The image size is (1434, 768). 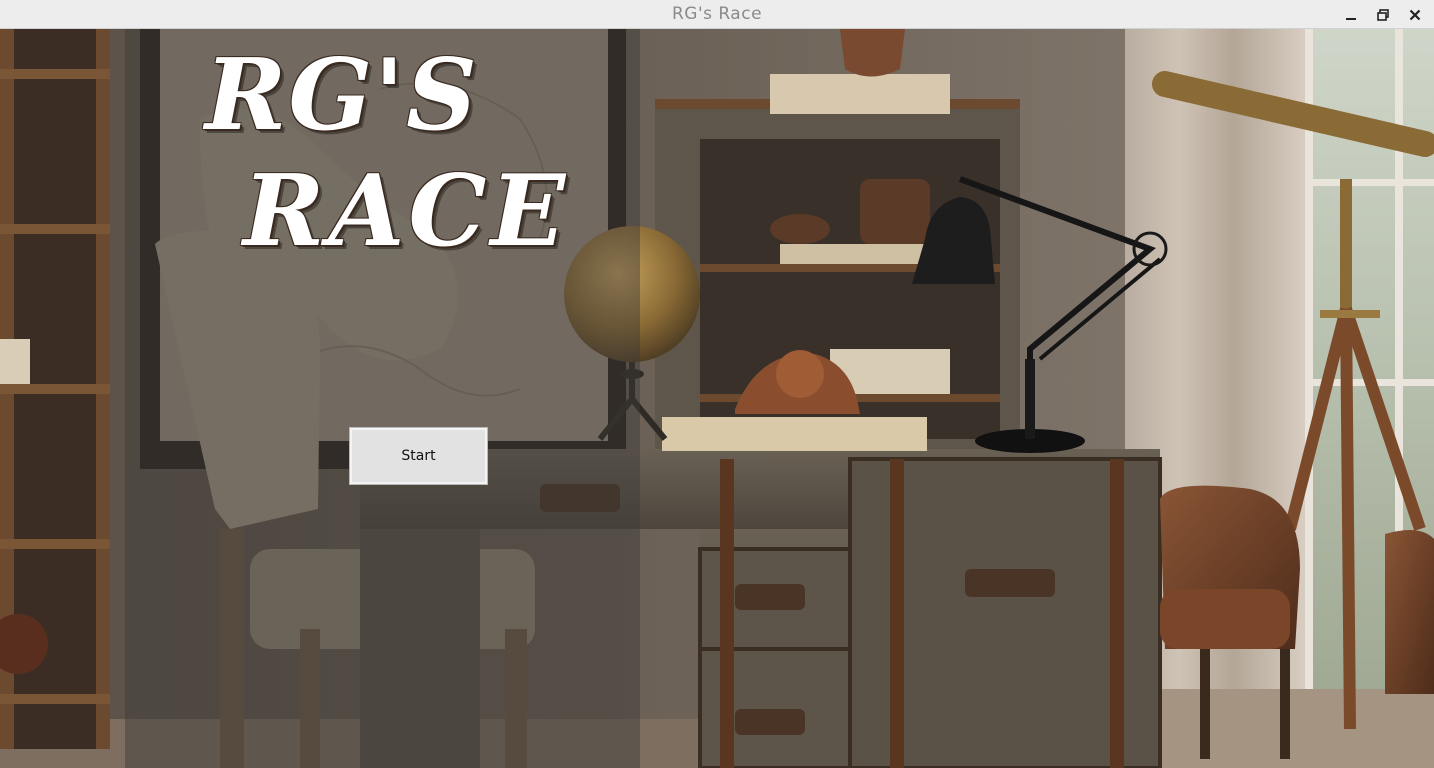 I want to click on window-titlebar: RG's Race, so click(x=717, y=14).